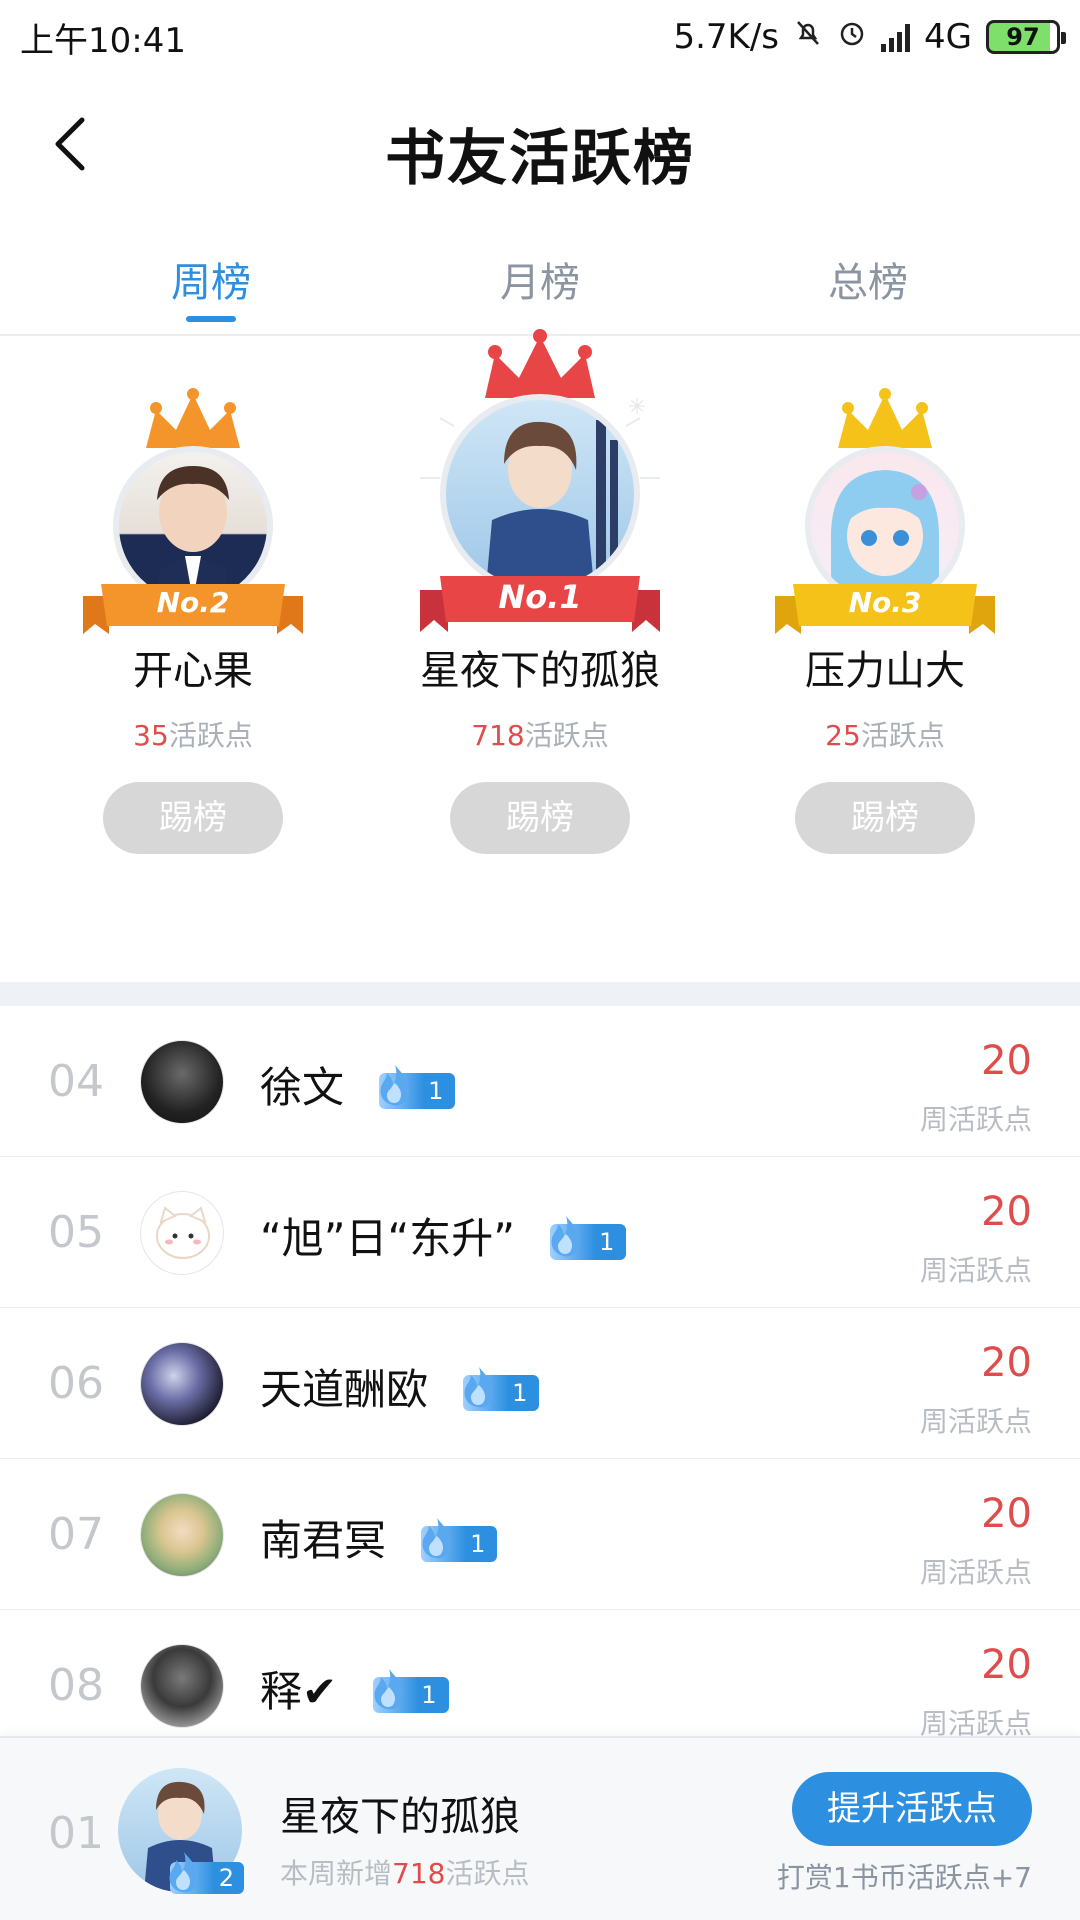 This screenshot has height=1920, width=1080. What do you see at coordinates (869, 37) in the screenshot?
I see `status-indicators: 5.7K/s 4G 97` at bounding box center [869, 37].